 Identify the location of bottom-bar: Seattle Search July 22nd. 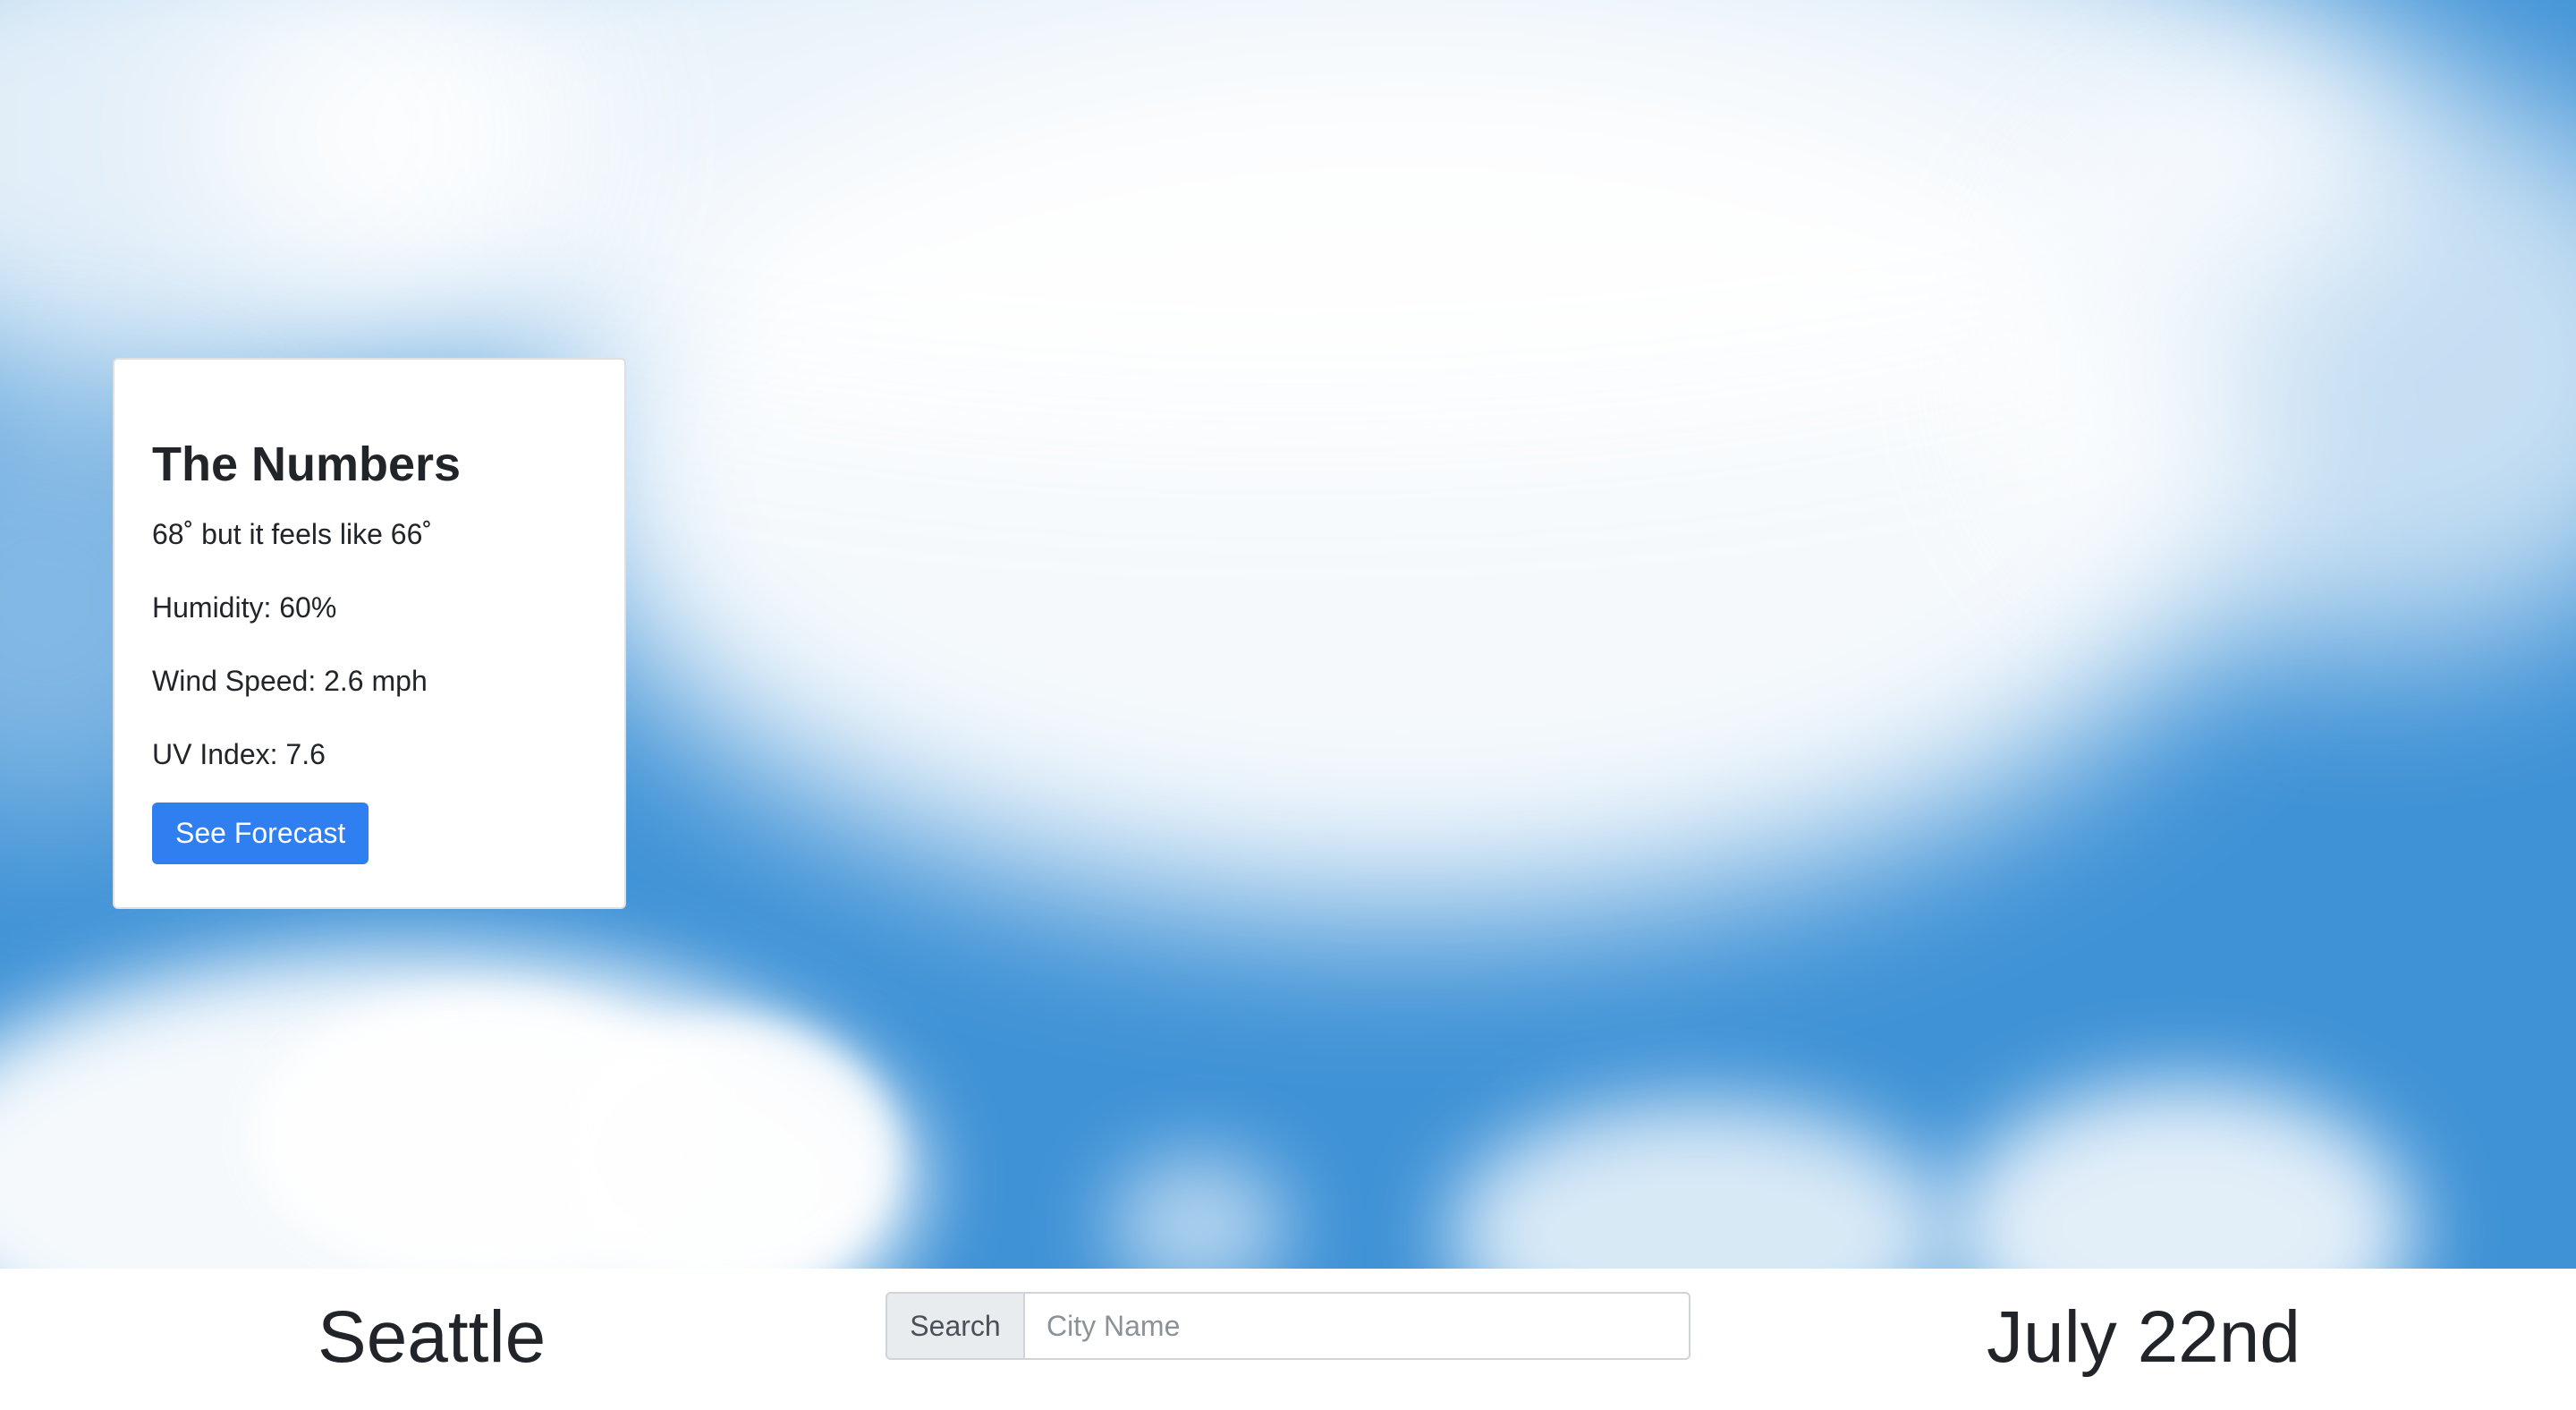
(1288, 1339).